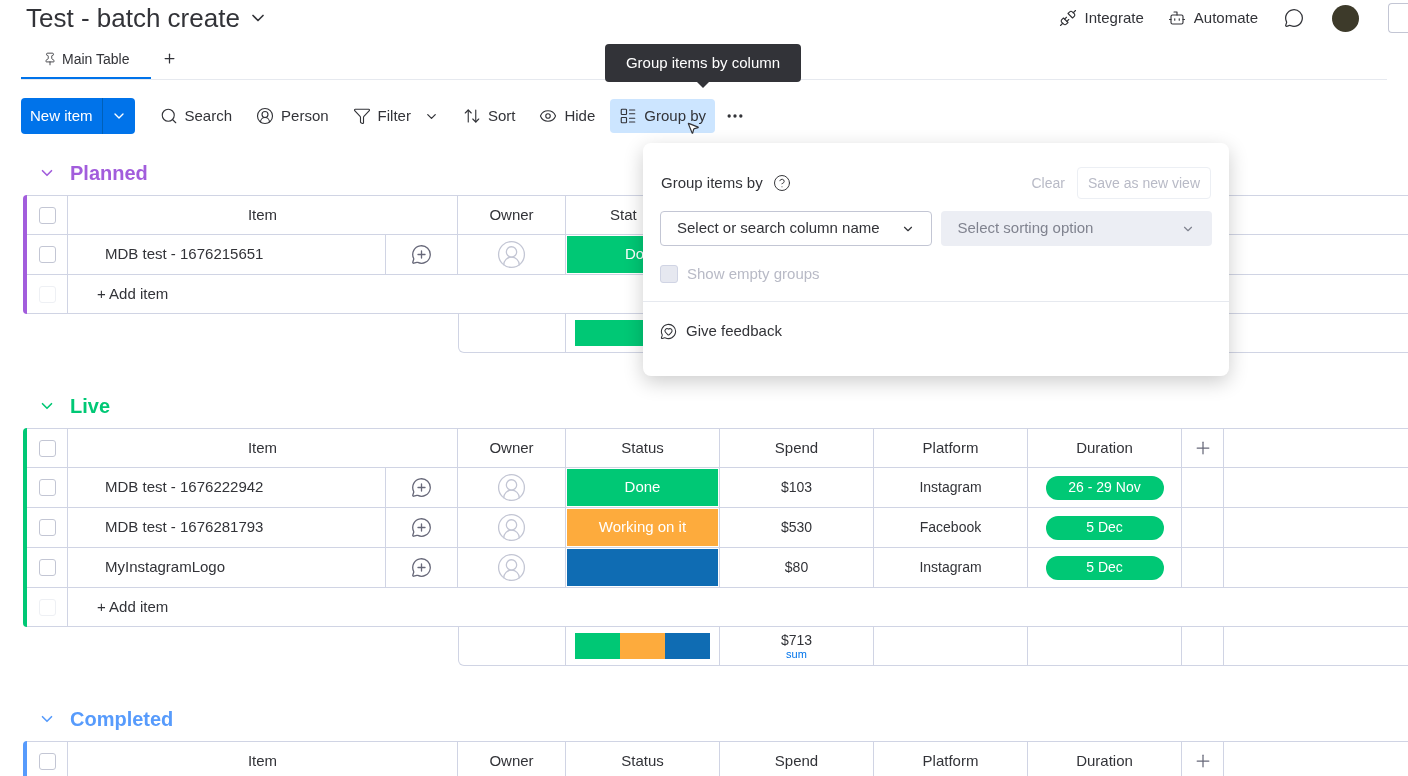 The height and width of the screenshot is (776, 1408). What do you see at coordinates (78, 116) in the screenshot?
I see `new-item-button: New item` at bounding box center [78, 116].